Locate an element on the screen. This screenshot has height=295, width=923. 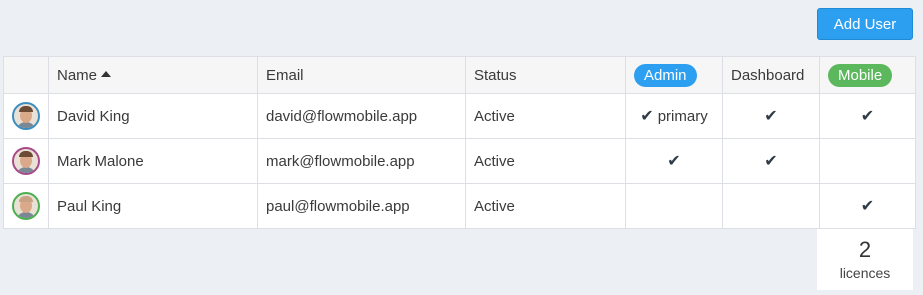
dashboard-header-label: Dashboard is located at coordinates (768, 75).